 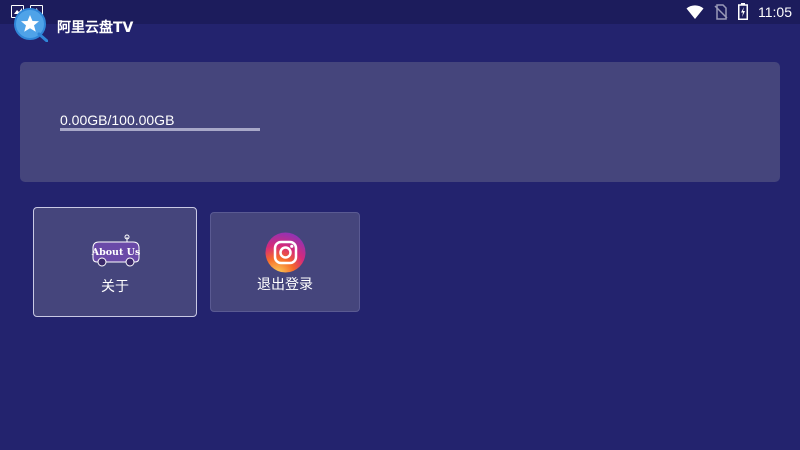 I want to click on about-us-icon: About Us, so click(x=116, y=250).